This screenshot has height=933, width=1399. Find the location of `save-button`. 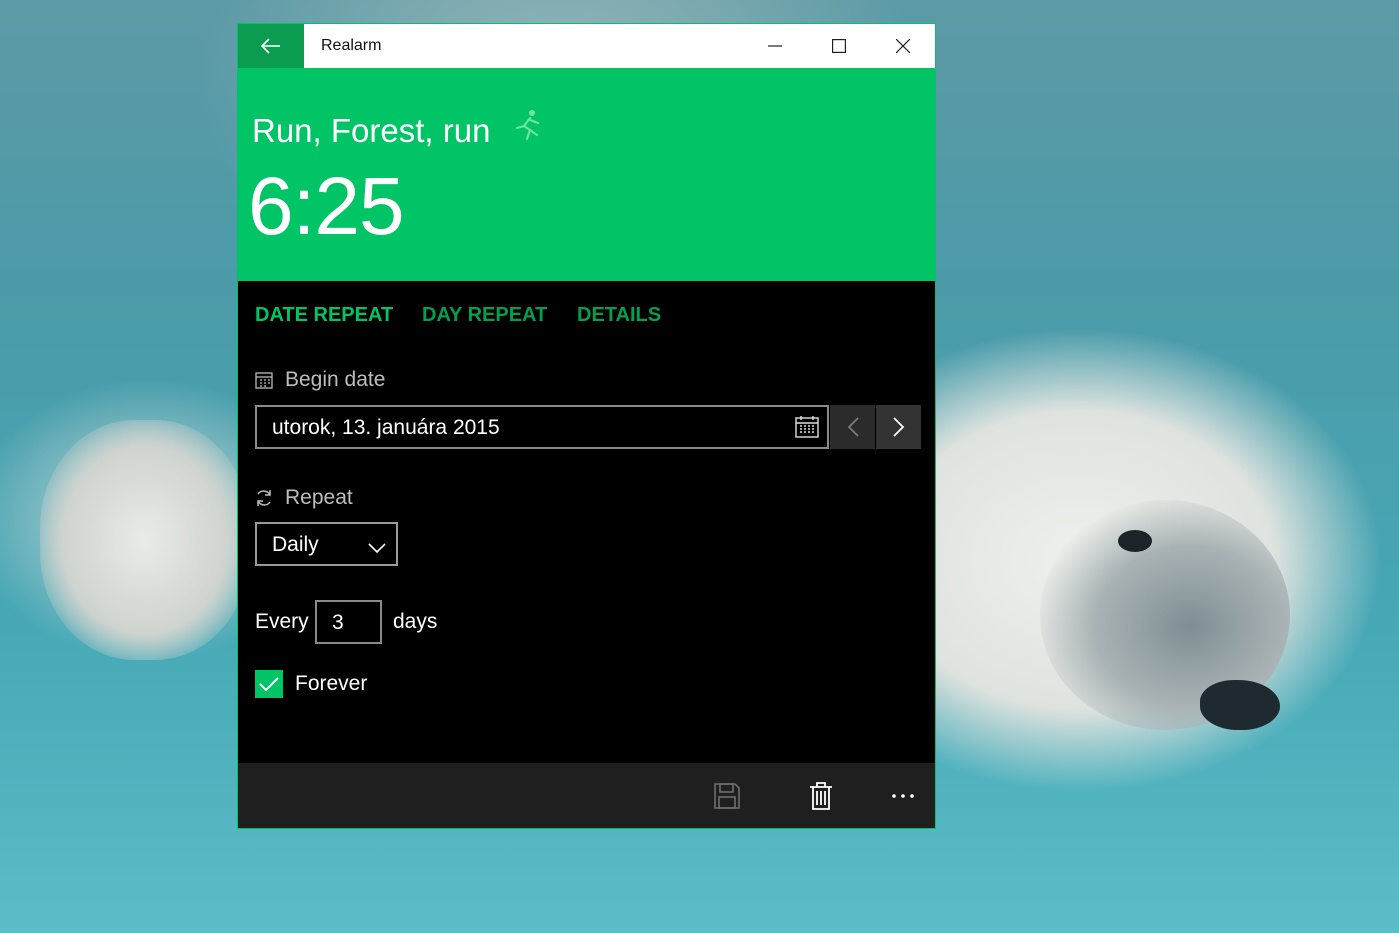

save-button is located at coordinates (727, 795).